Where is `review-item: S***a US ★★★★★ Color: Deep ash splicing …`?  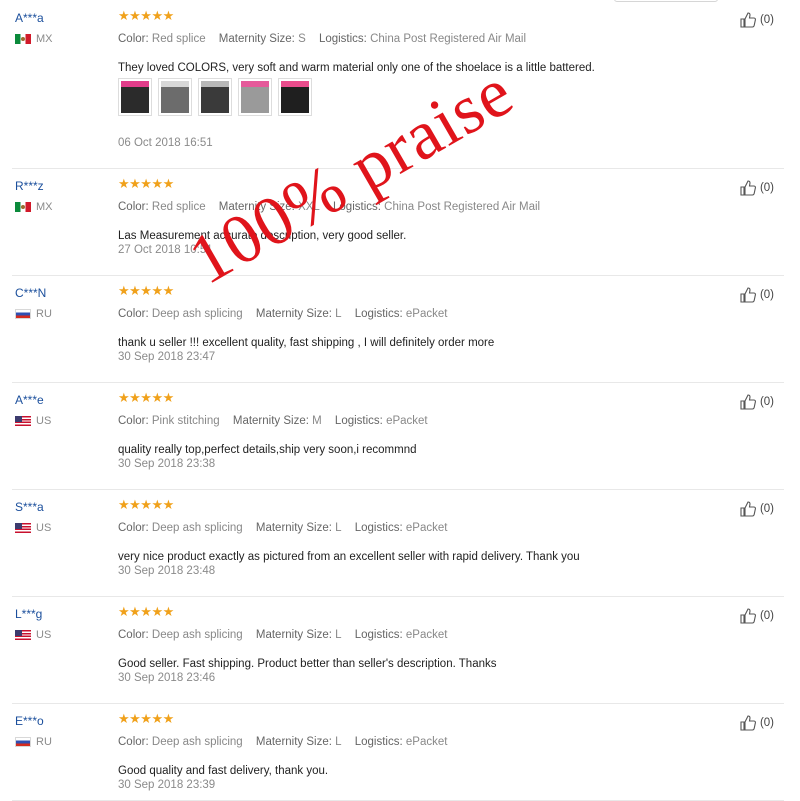
review-item: S***a US ★★★★★ Color: Deep ash splicing … is located at coordinates (398, 543).